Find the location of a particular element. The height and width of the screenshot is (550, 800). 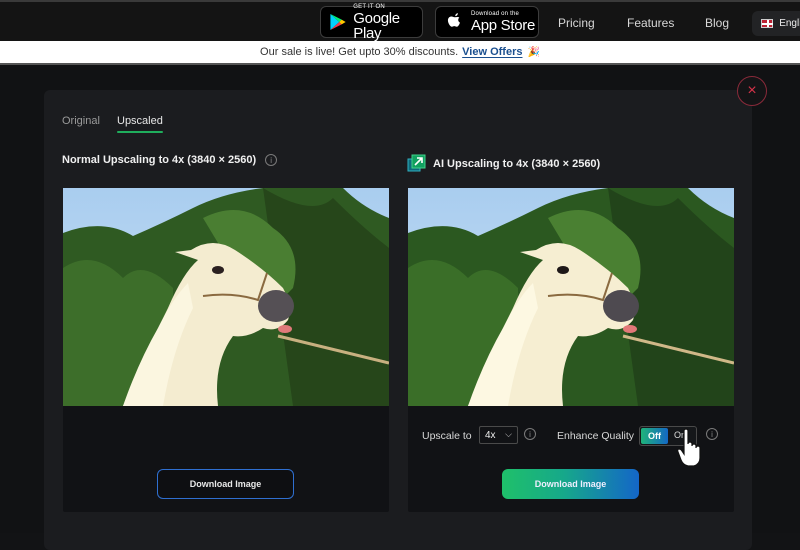

download-ai-image-button: Download Image is located at coordinates (570, 484).